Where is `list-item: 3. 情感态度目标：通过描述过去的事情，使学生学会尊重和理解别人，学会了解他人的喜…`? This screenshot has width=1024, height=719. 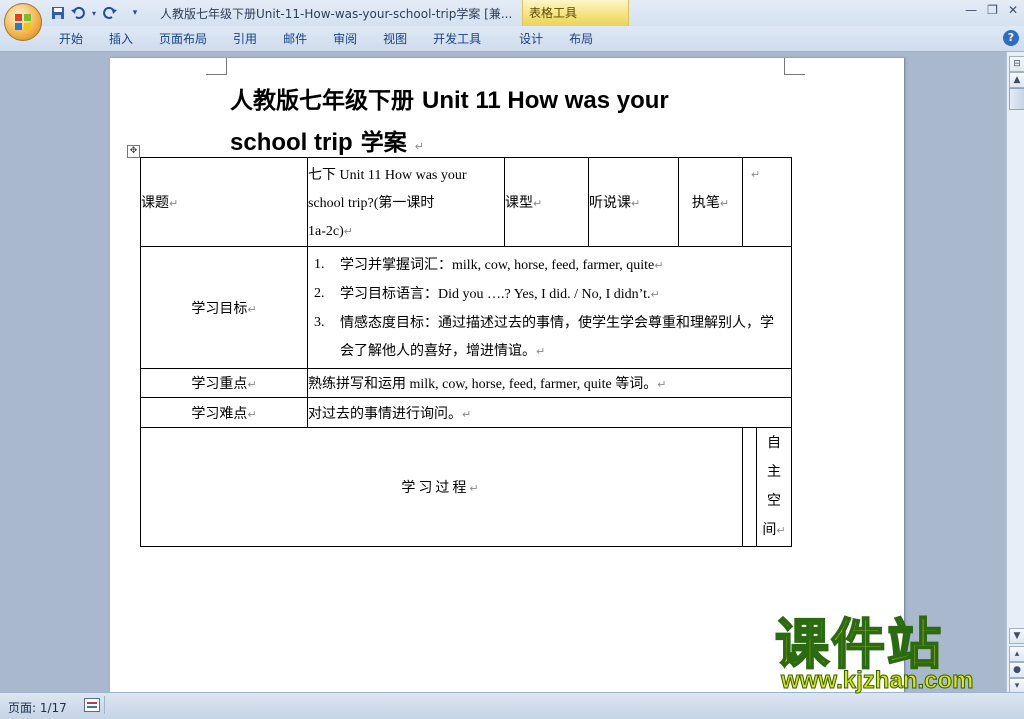
list-item: 3. 情感态度目标：通过描述过去的事情，使学生学会尊重和理解别人，学会了解他人的喜… is located at coordinates (544, 337).